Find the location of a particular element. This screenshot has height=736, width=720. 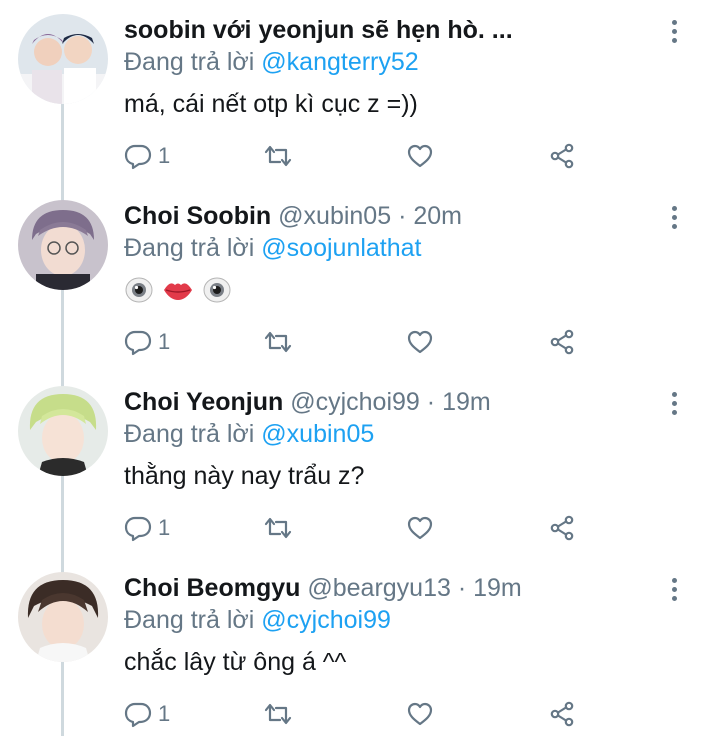

timestamp: 20m is located at coordinates (437, 216).